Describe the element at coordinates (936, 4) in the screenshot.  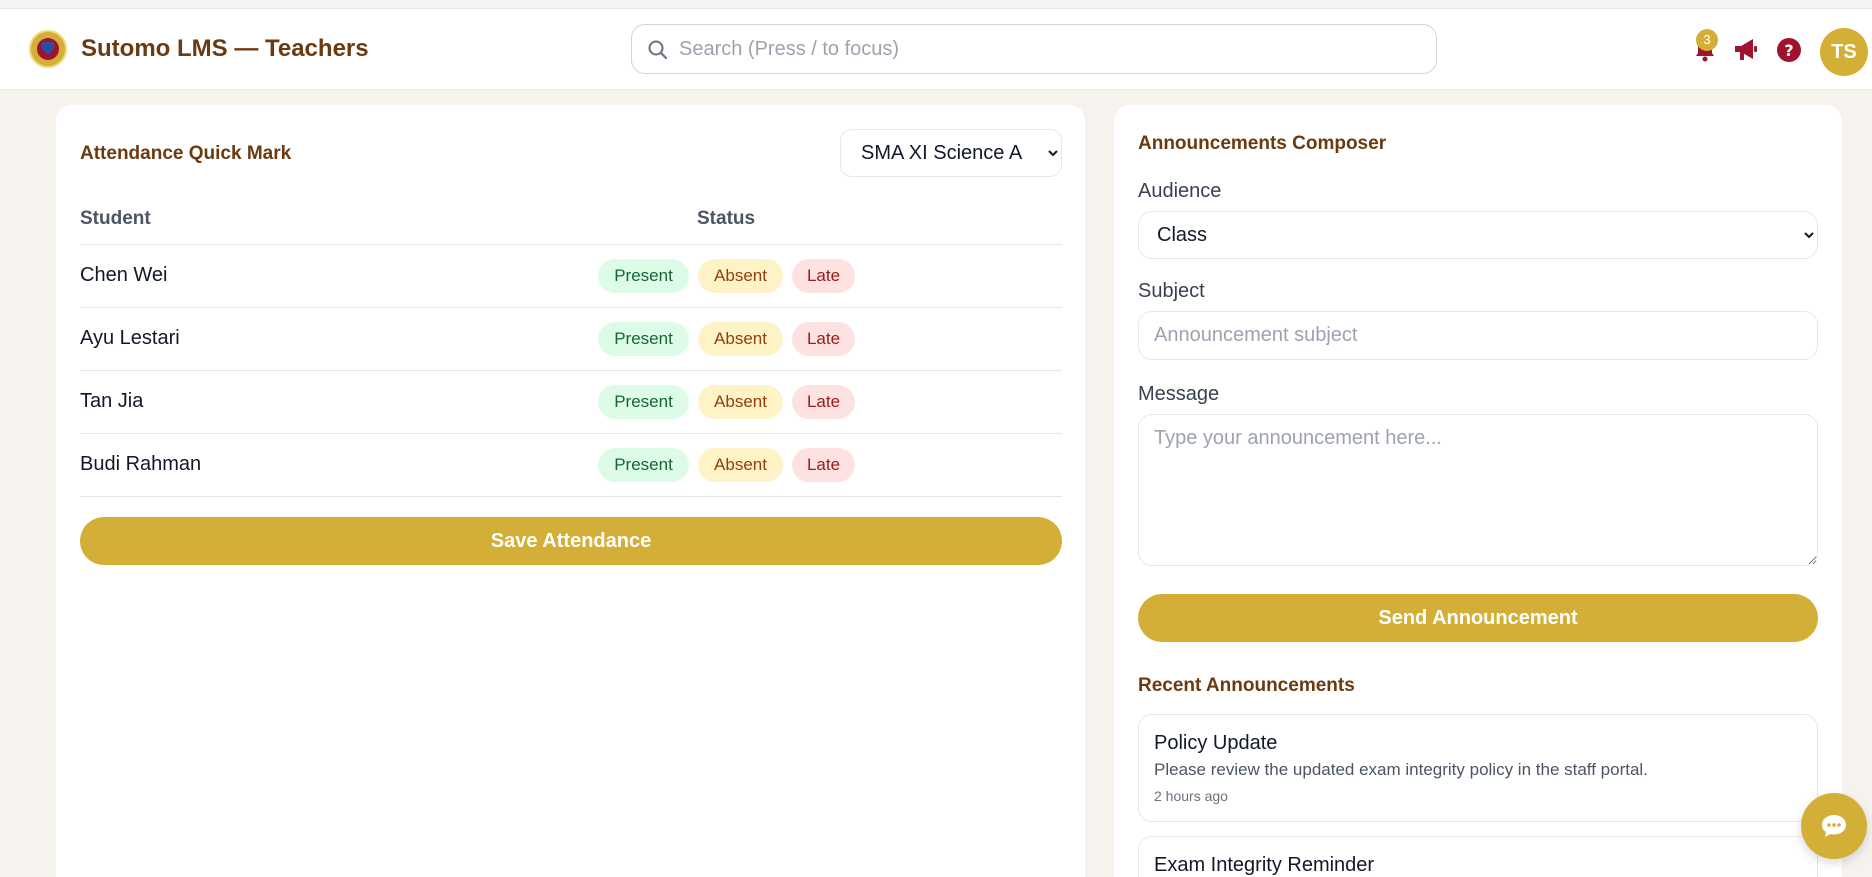
I see `top-border` at that location.